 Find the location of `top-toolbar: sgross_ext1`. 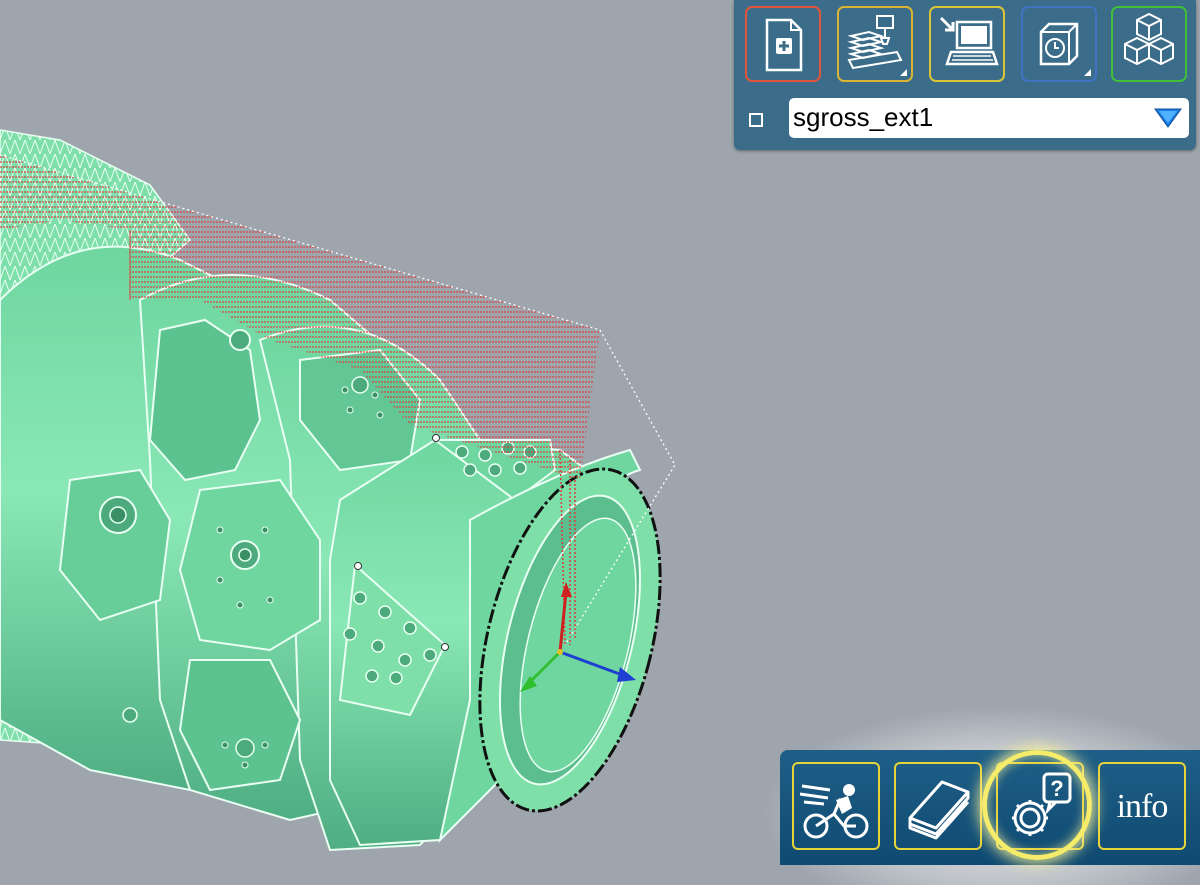

top-toolbar: sgross_ext1 is located at coordinates (965, 75).